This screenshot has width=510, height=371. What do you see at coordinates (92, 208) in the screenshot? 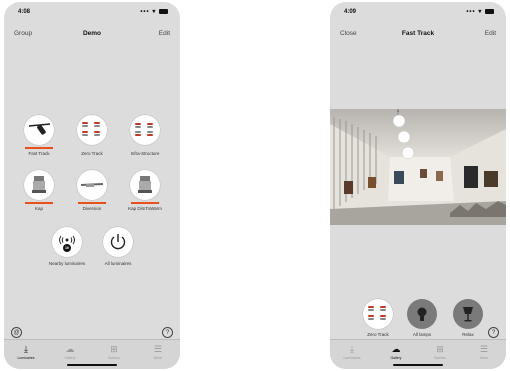
I see `luminaire-label: Diversion` at bounding box center [92, 208].